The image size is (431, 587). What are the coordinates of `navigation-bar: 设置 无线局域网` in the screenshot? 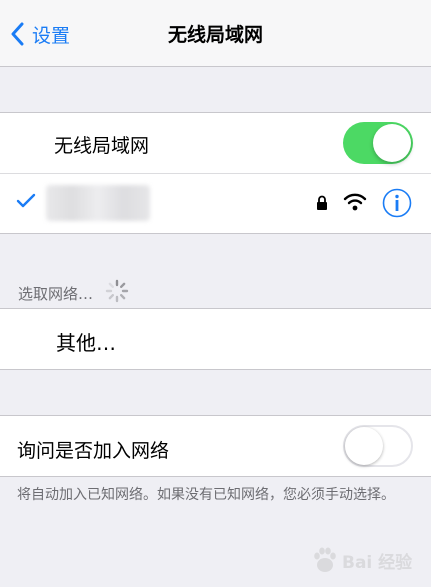 It's located at (215, 33).